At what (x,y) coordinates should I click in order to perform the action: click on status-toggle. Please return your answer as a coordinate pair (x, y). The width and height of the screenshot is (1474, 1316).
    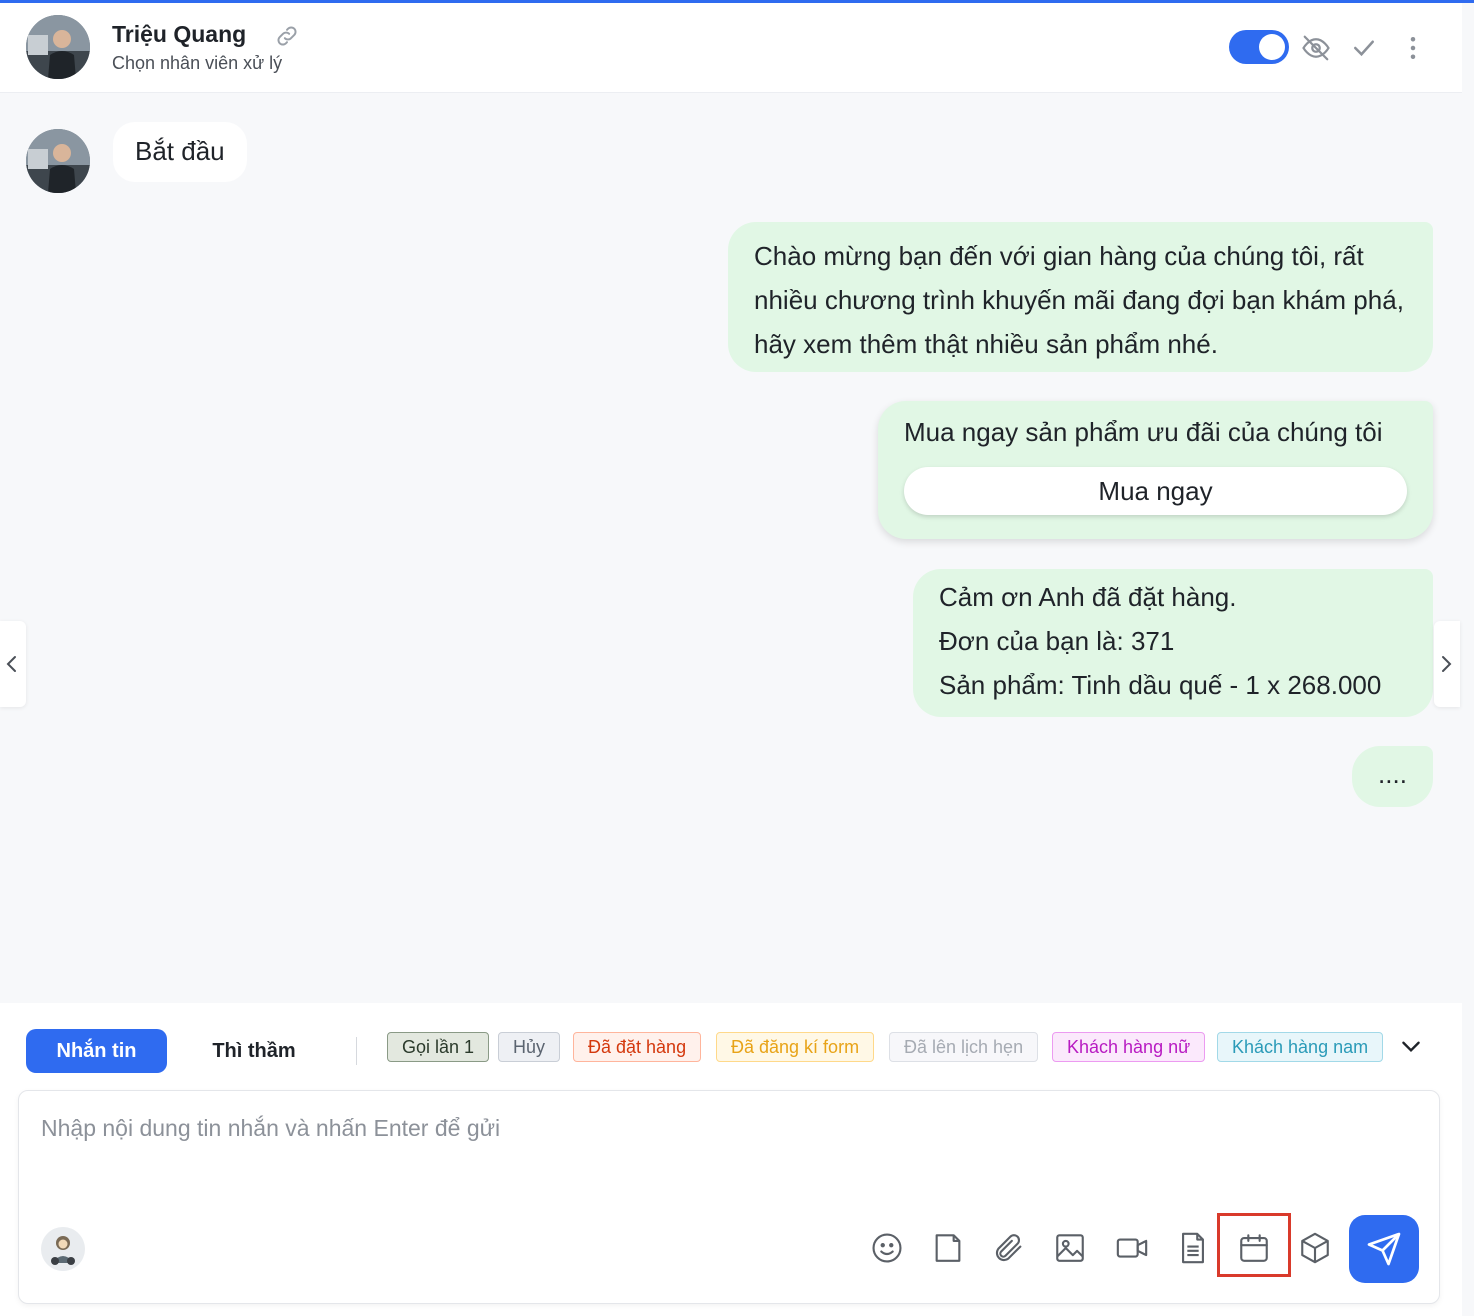
    Looking at the image, I should click on (1259, 47).